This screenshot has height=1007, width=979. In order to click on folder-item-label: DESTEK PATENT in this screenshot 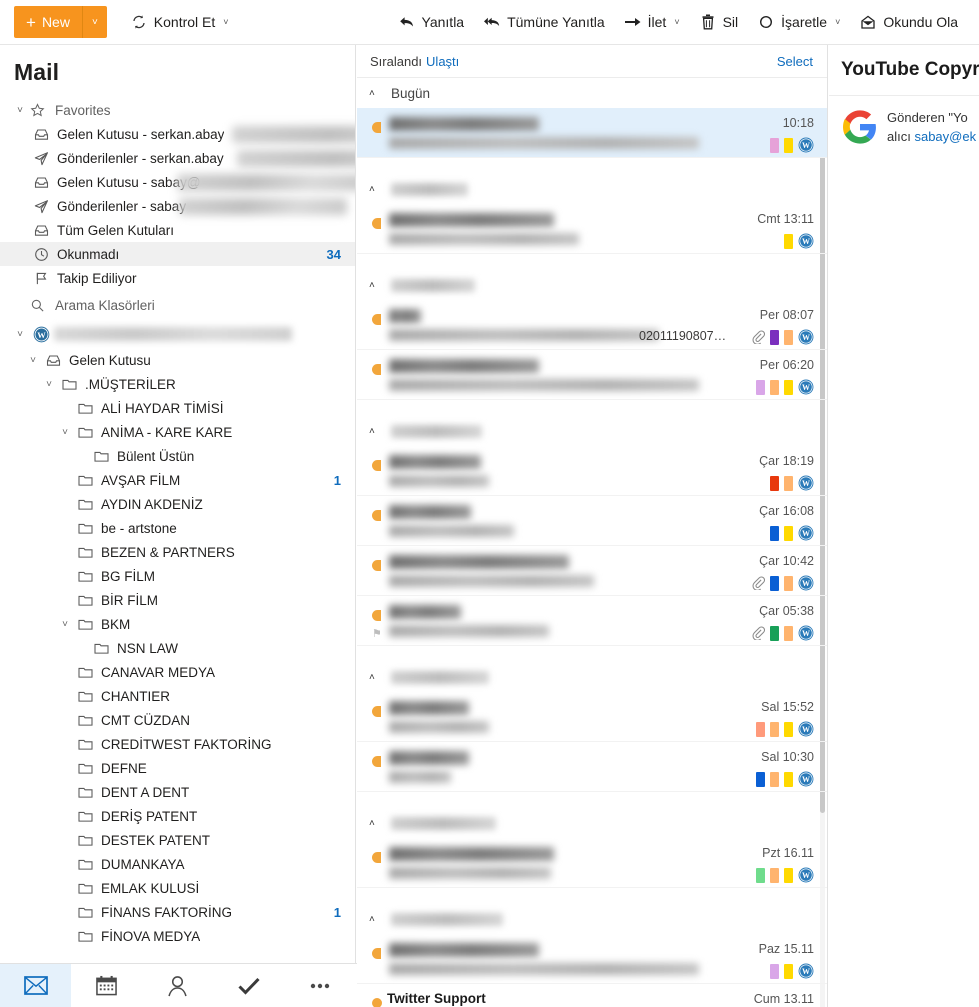, I will do `click(156, 840)`.